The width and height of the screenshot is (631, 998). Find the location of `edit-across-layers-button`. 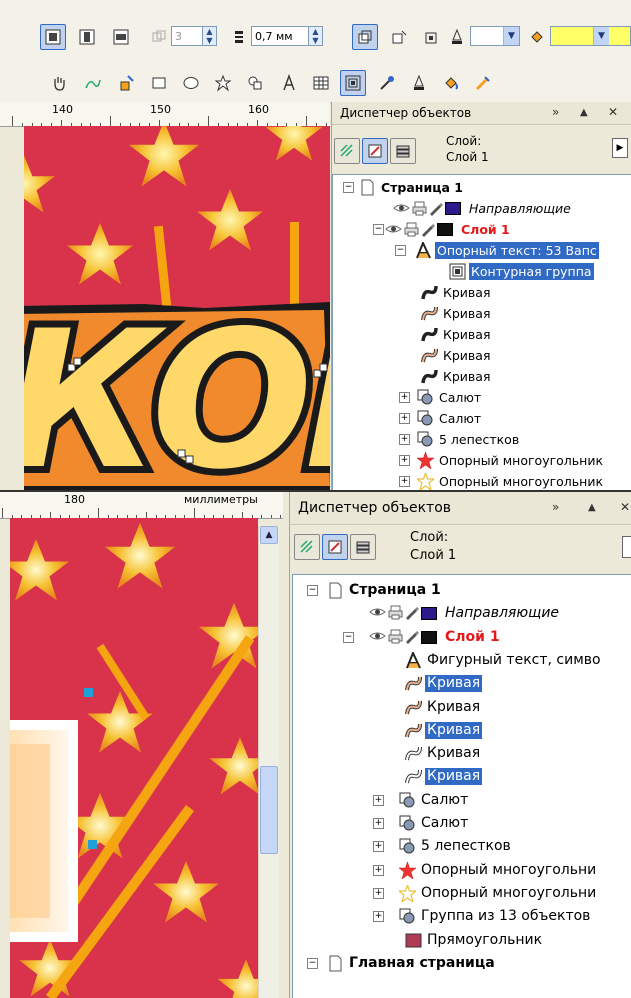

edit-across-layers-button is located at coordinates (335, 547).